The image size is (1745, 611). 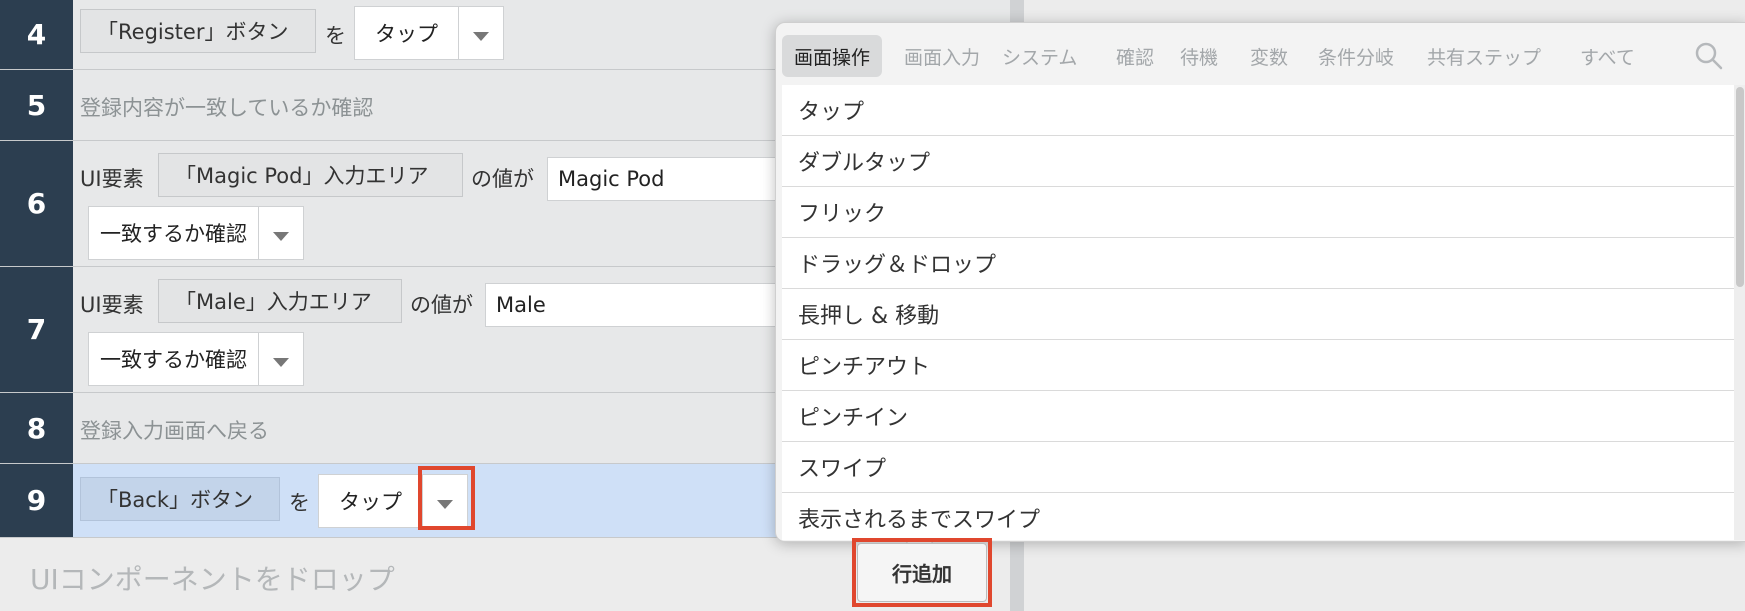 What do you see at coordinates (1259, 263) in the screenshot?
I see `command-item-drag-drop: ドラッグ＆ドロップ` at bounding box center [1259, 263].